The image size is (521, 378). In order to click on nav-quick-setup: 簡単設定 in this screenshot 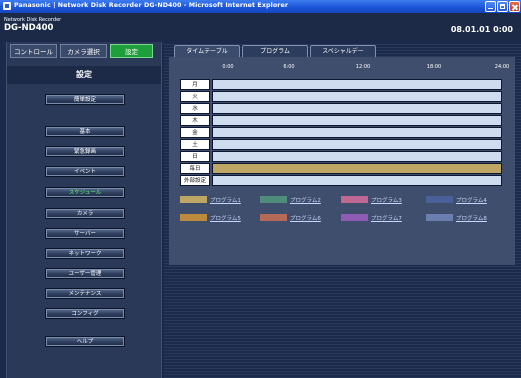, I will do `click(85, 99)`.